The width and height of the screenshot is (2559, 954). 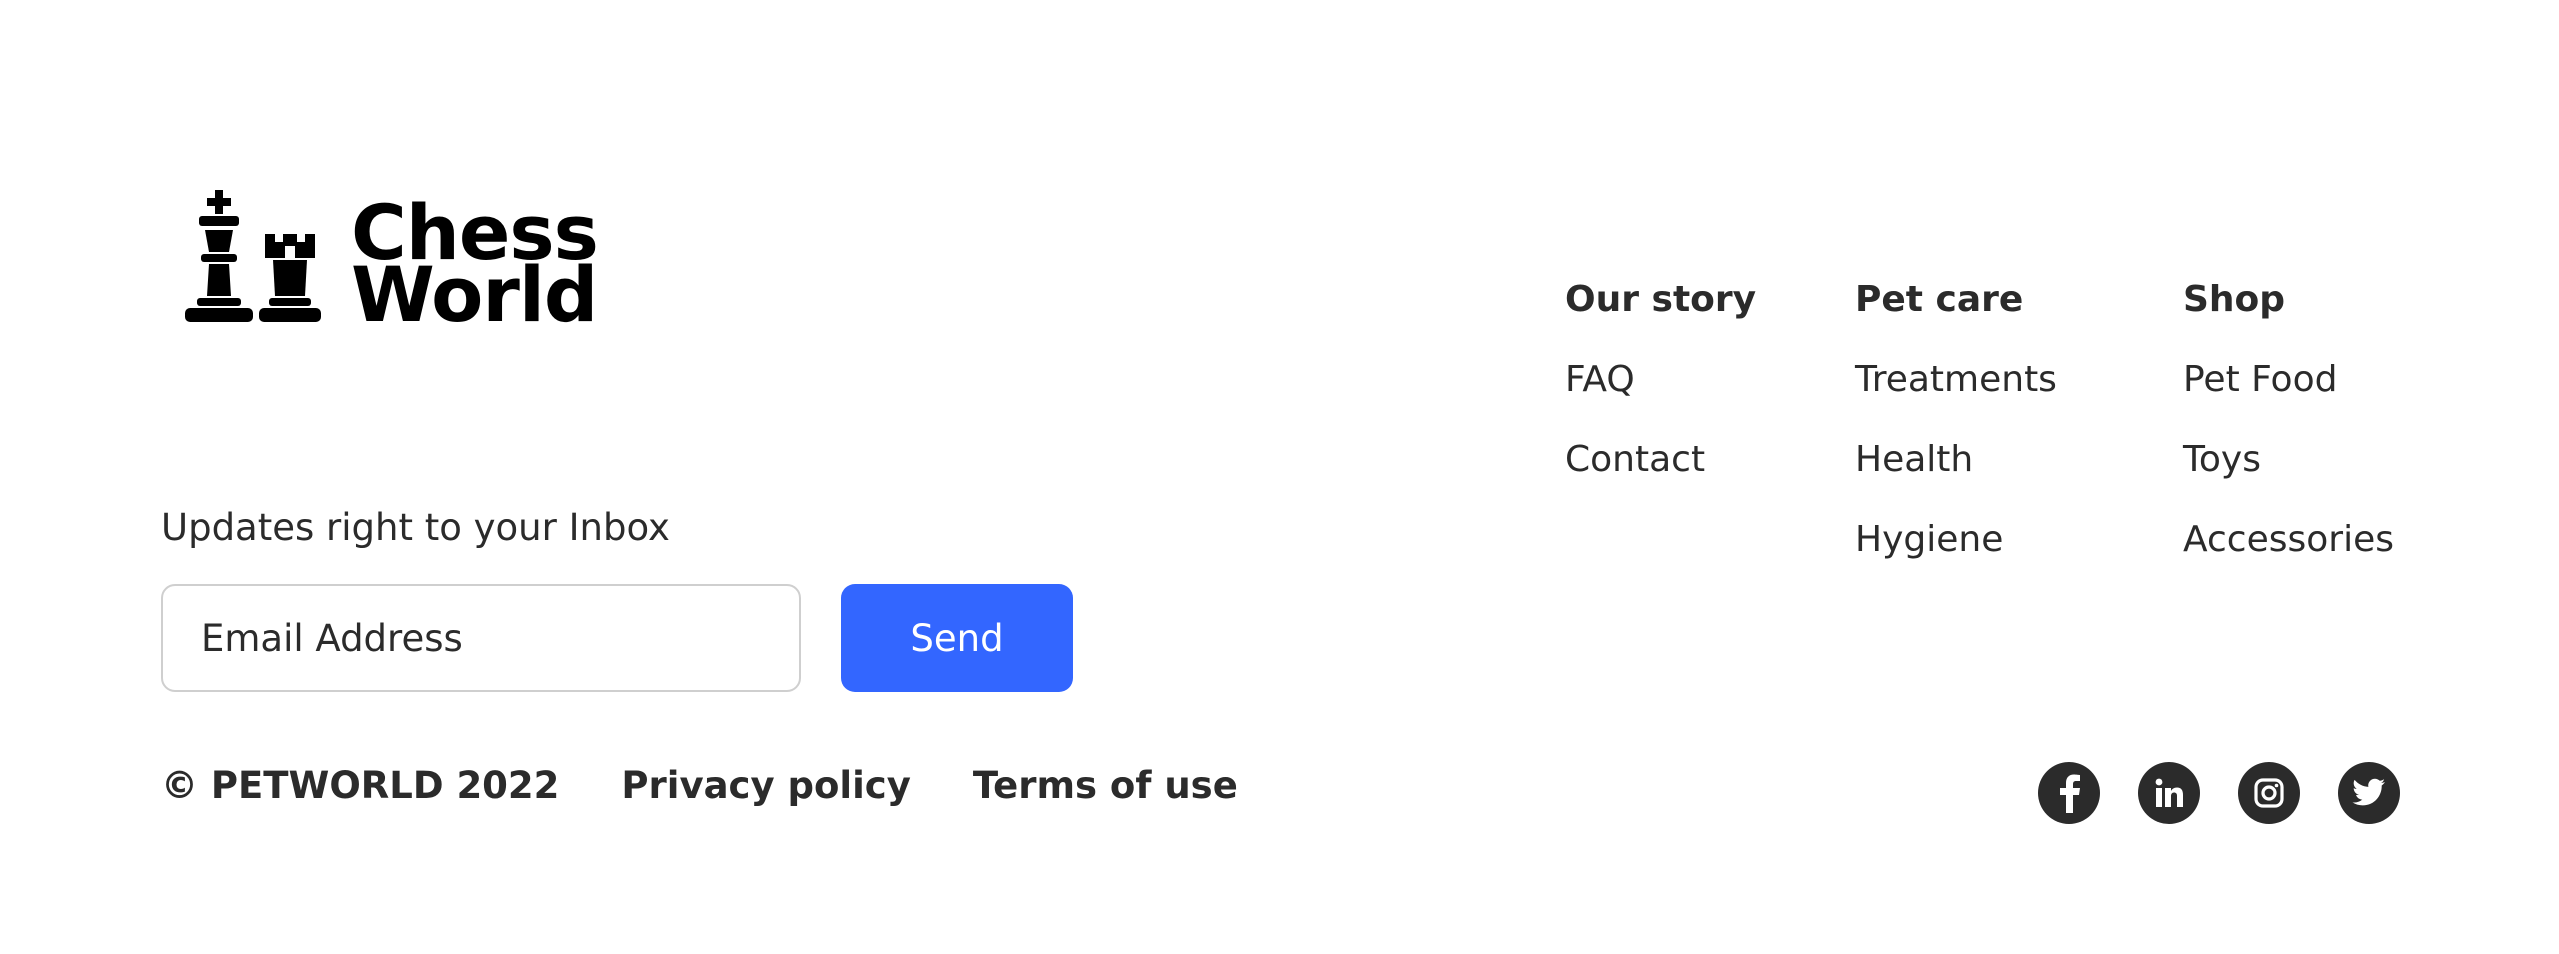 What do you see at coordinates (360, 785) in the screenshot?
I see `copyright-text: © PETWORLD 2022` at bounding box center [360, 785].